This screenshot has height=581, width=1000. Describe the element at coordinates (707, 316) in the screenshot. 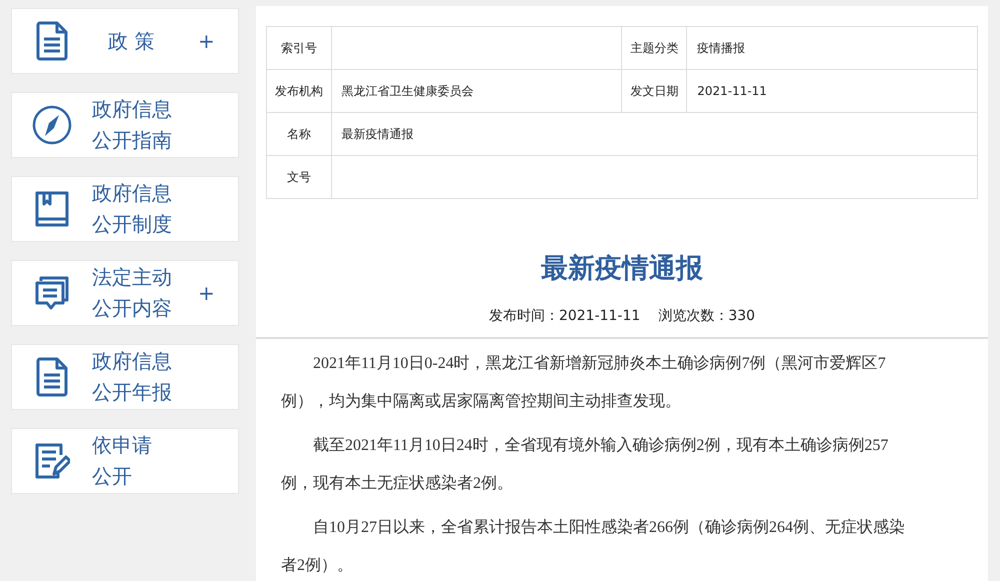

I see `view-count: 浏览次数：330` at that location.